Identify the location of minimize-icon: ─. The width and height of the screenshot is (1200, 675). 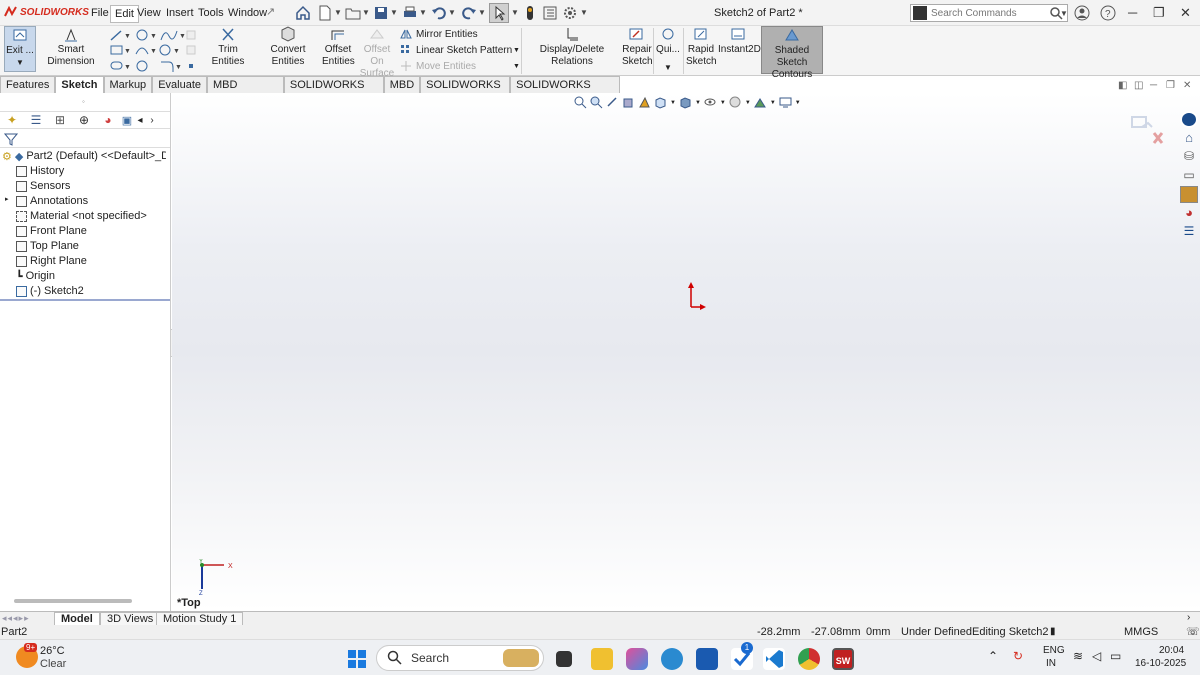
(1132, 12).